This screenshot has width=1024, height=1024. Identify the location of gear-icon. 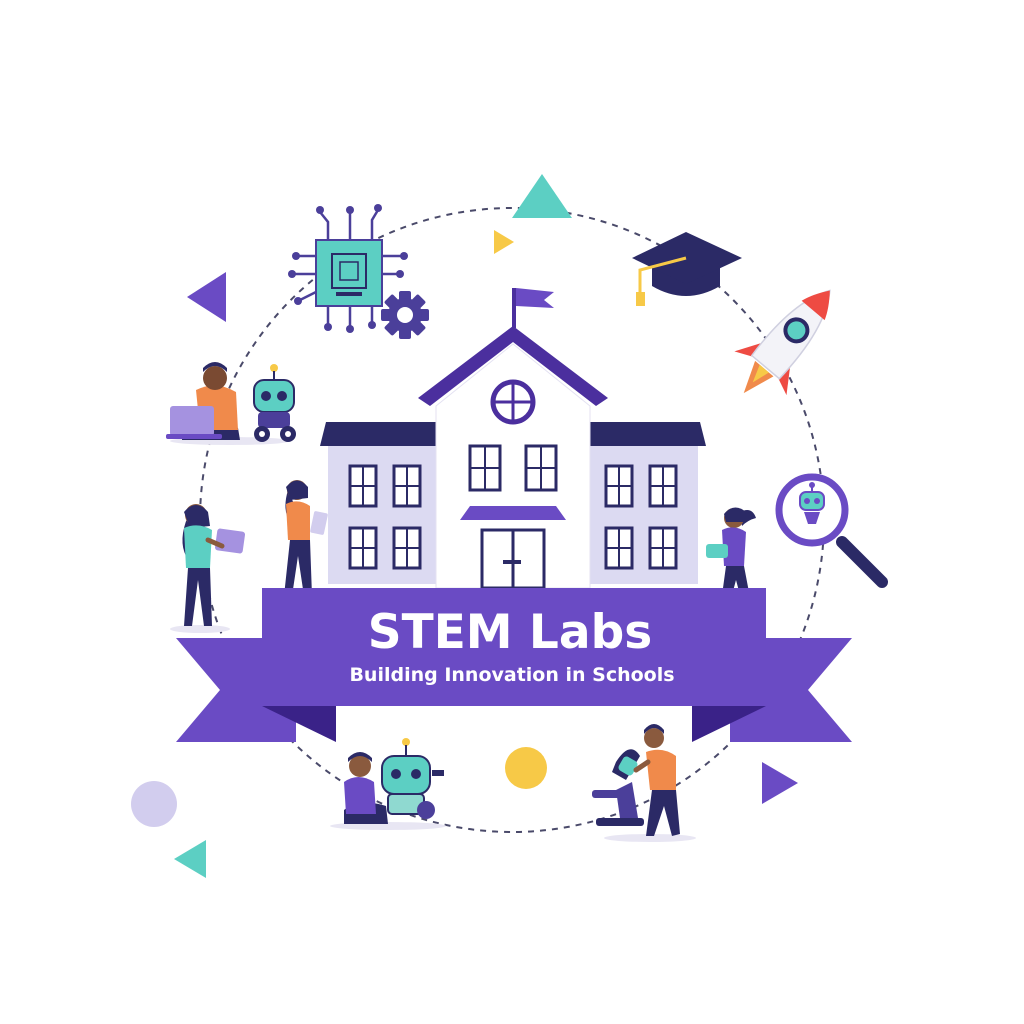
(405, 315).